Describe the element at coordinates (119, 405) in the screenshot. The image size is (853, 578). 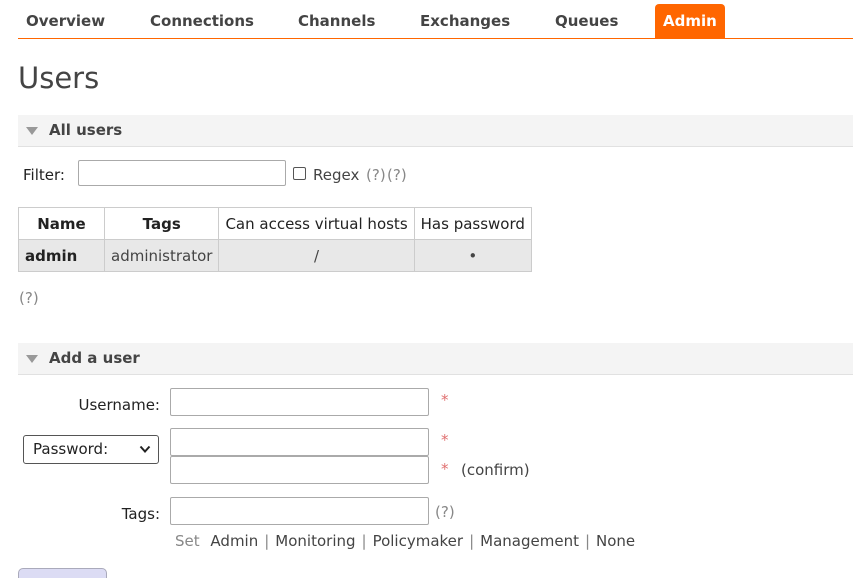
I see `username-label: Username:` at that location.